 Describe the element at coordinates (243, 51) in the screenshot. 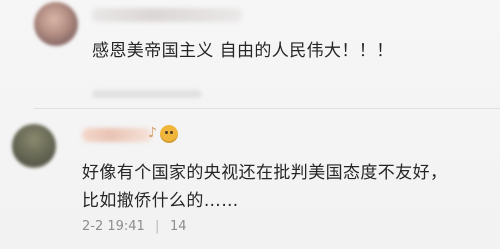

I see `comment-text: 感恩美帝国主义 自由的人民伟大！！！` at that location.